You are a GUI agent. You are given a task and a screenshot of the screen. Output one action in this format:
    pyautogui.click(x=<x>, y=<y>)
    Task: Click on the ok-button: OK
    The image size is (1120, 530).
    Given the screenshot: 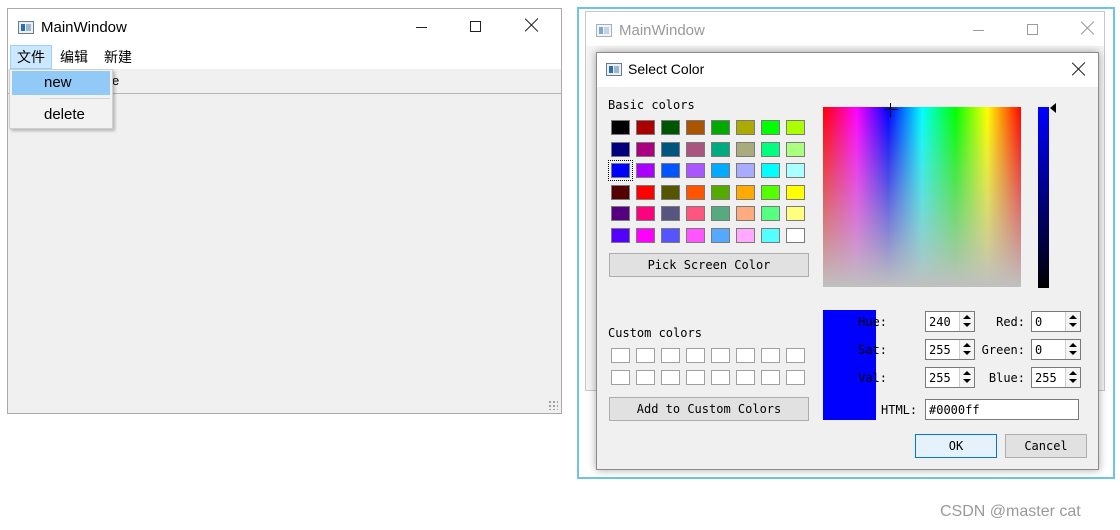 What is the action you would take?
    pyautogui.click(x=956, y=446)
    